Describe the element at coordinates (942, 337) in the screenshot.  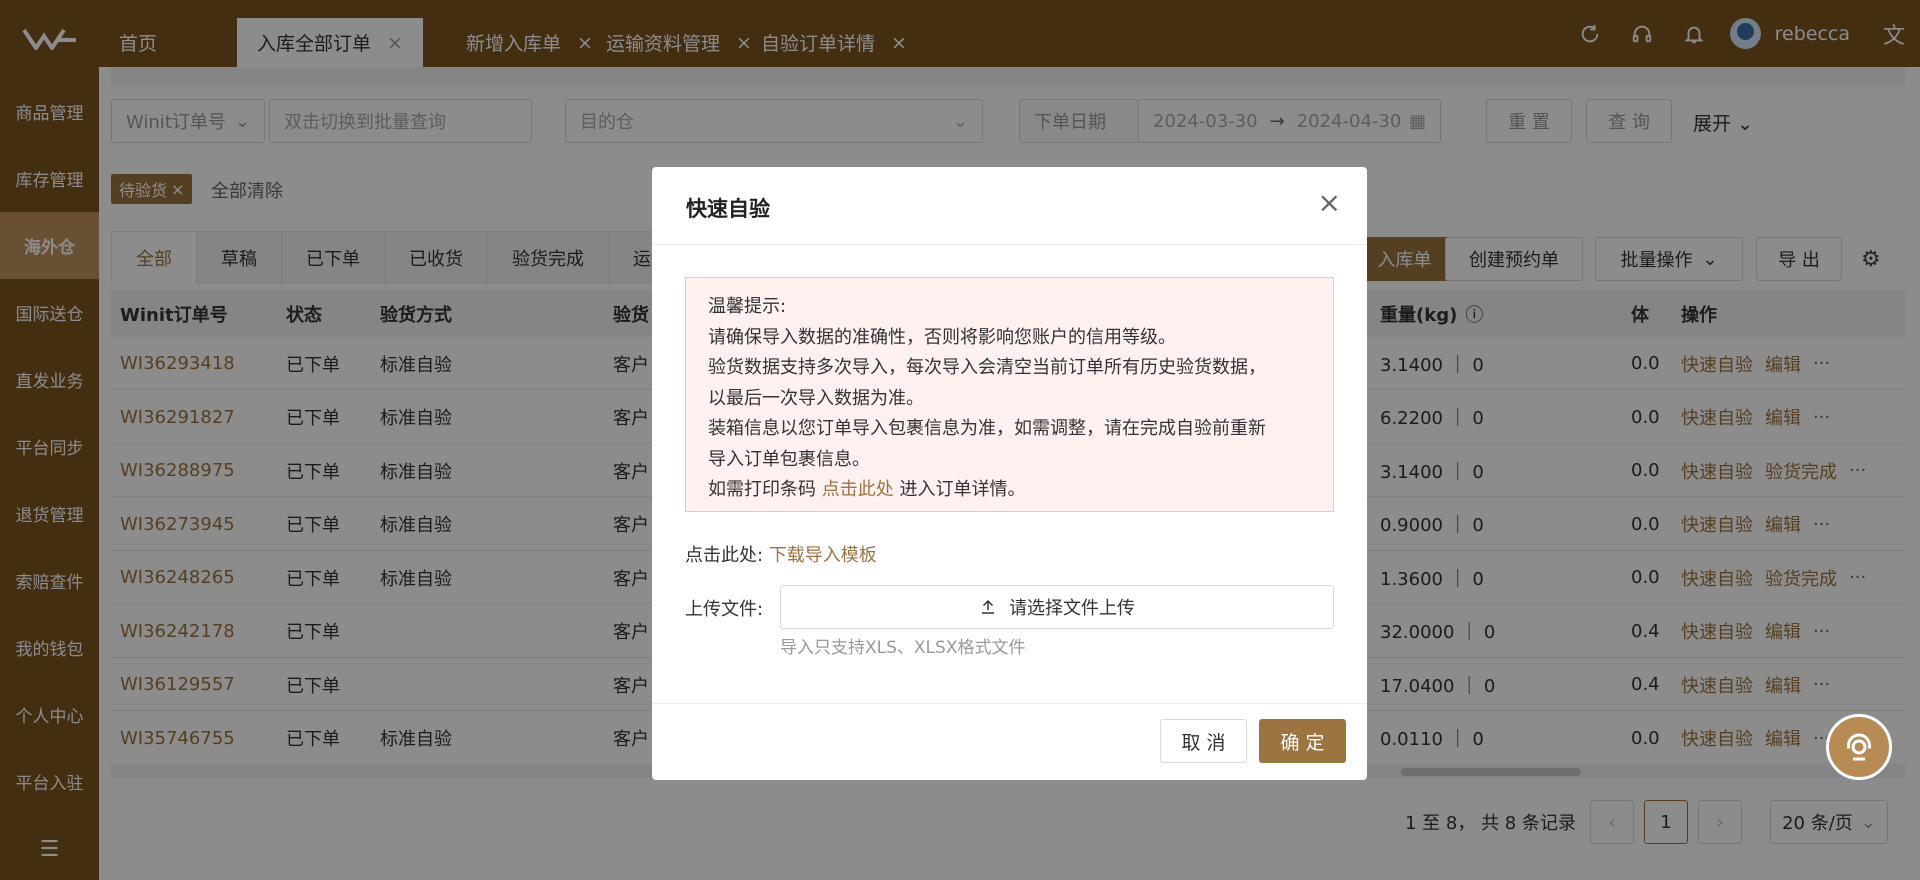
I see `warning-line: 请确保导入数据的准确性，否则将影响您账户的信用等级。` at that location.